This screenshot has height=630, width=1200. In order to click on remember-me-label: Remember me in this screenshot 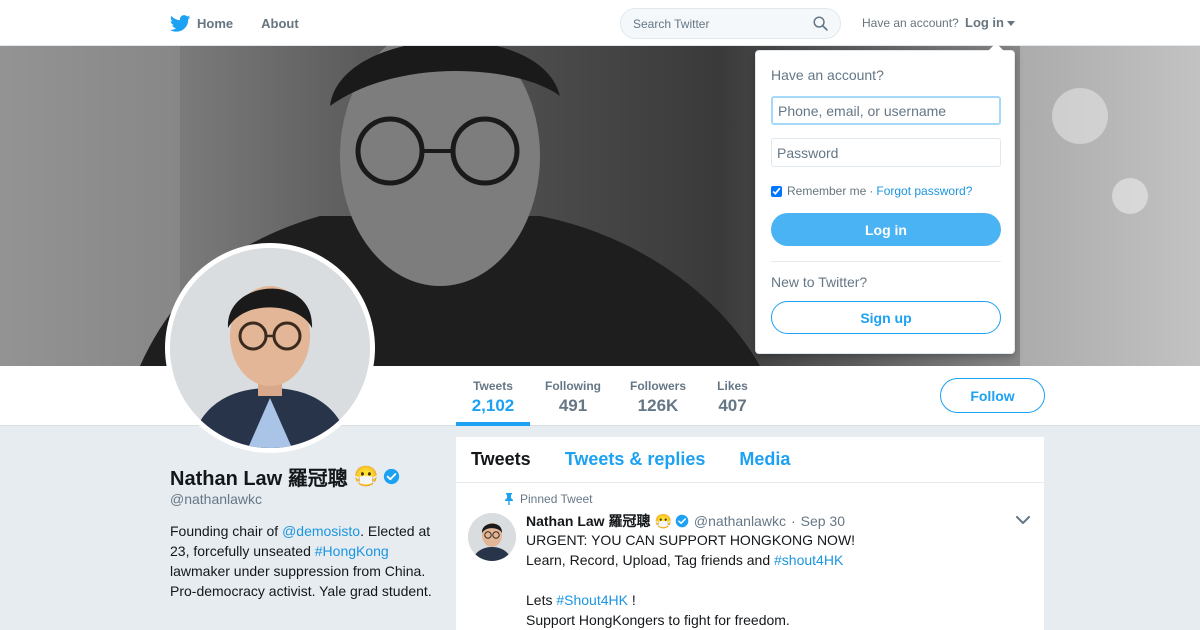, I will do `click(827, 191)`.